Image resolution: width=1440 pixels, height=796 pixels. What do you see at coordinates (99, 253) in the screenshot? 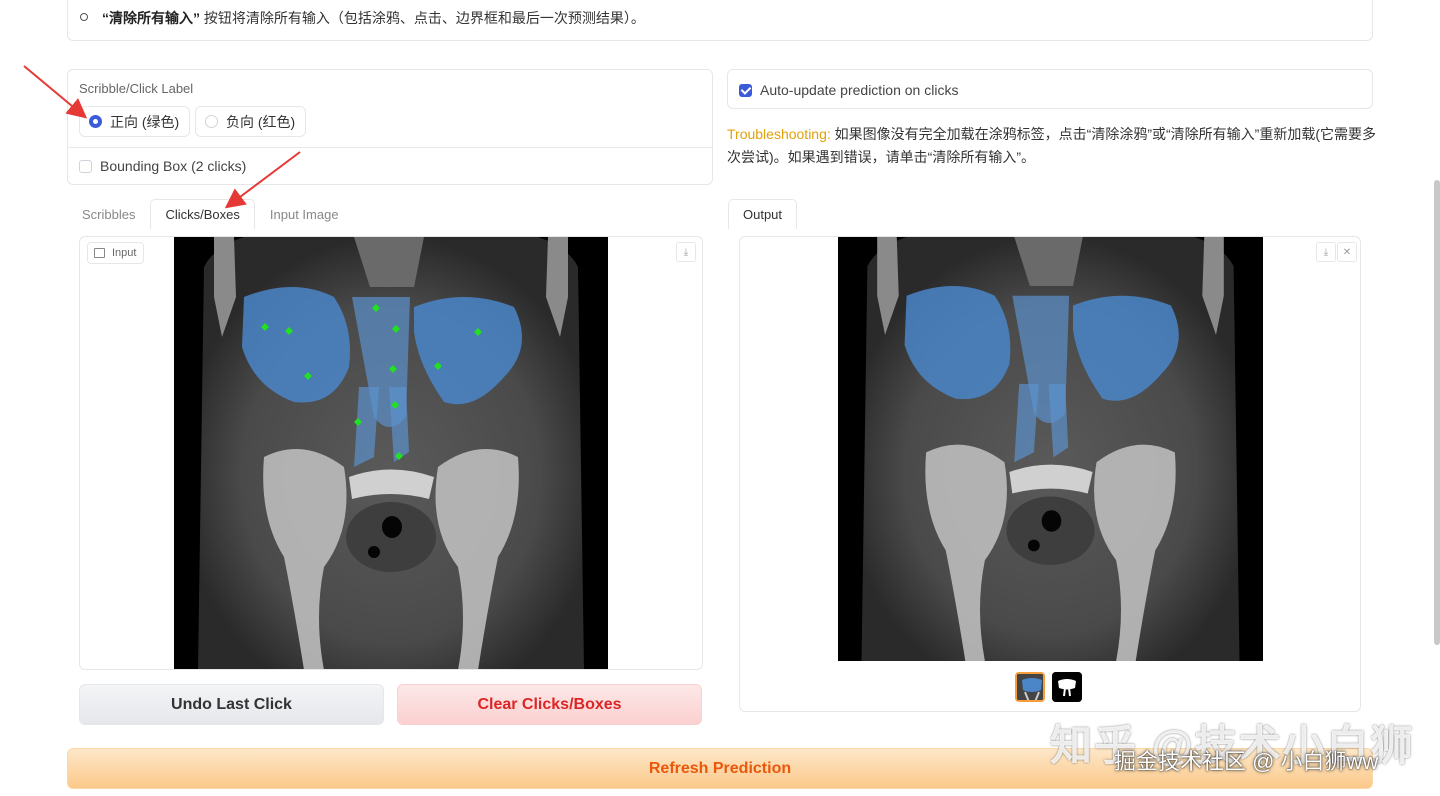
I see `image-icon` at bounding box center [99, 253].